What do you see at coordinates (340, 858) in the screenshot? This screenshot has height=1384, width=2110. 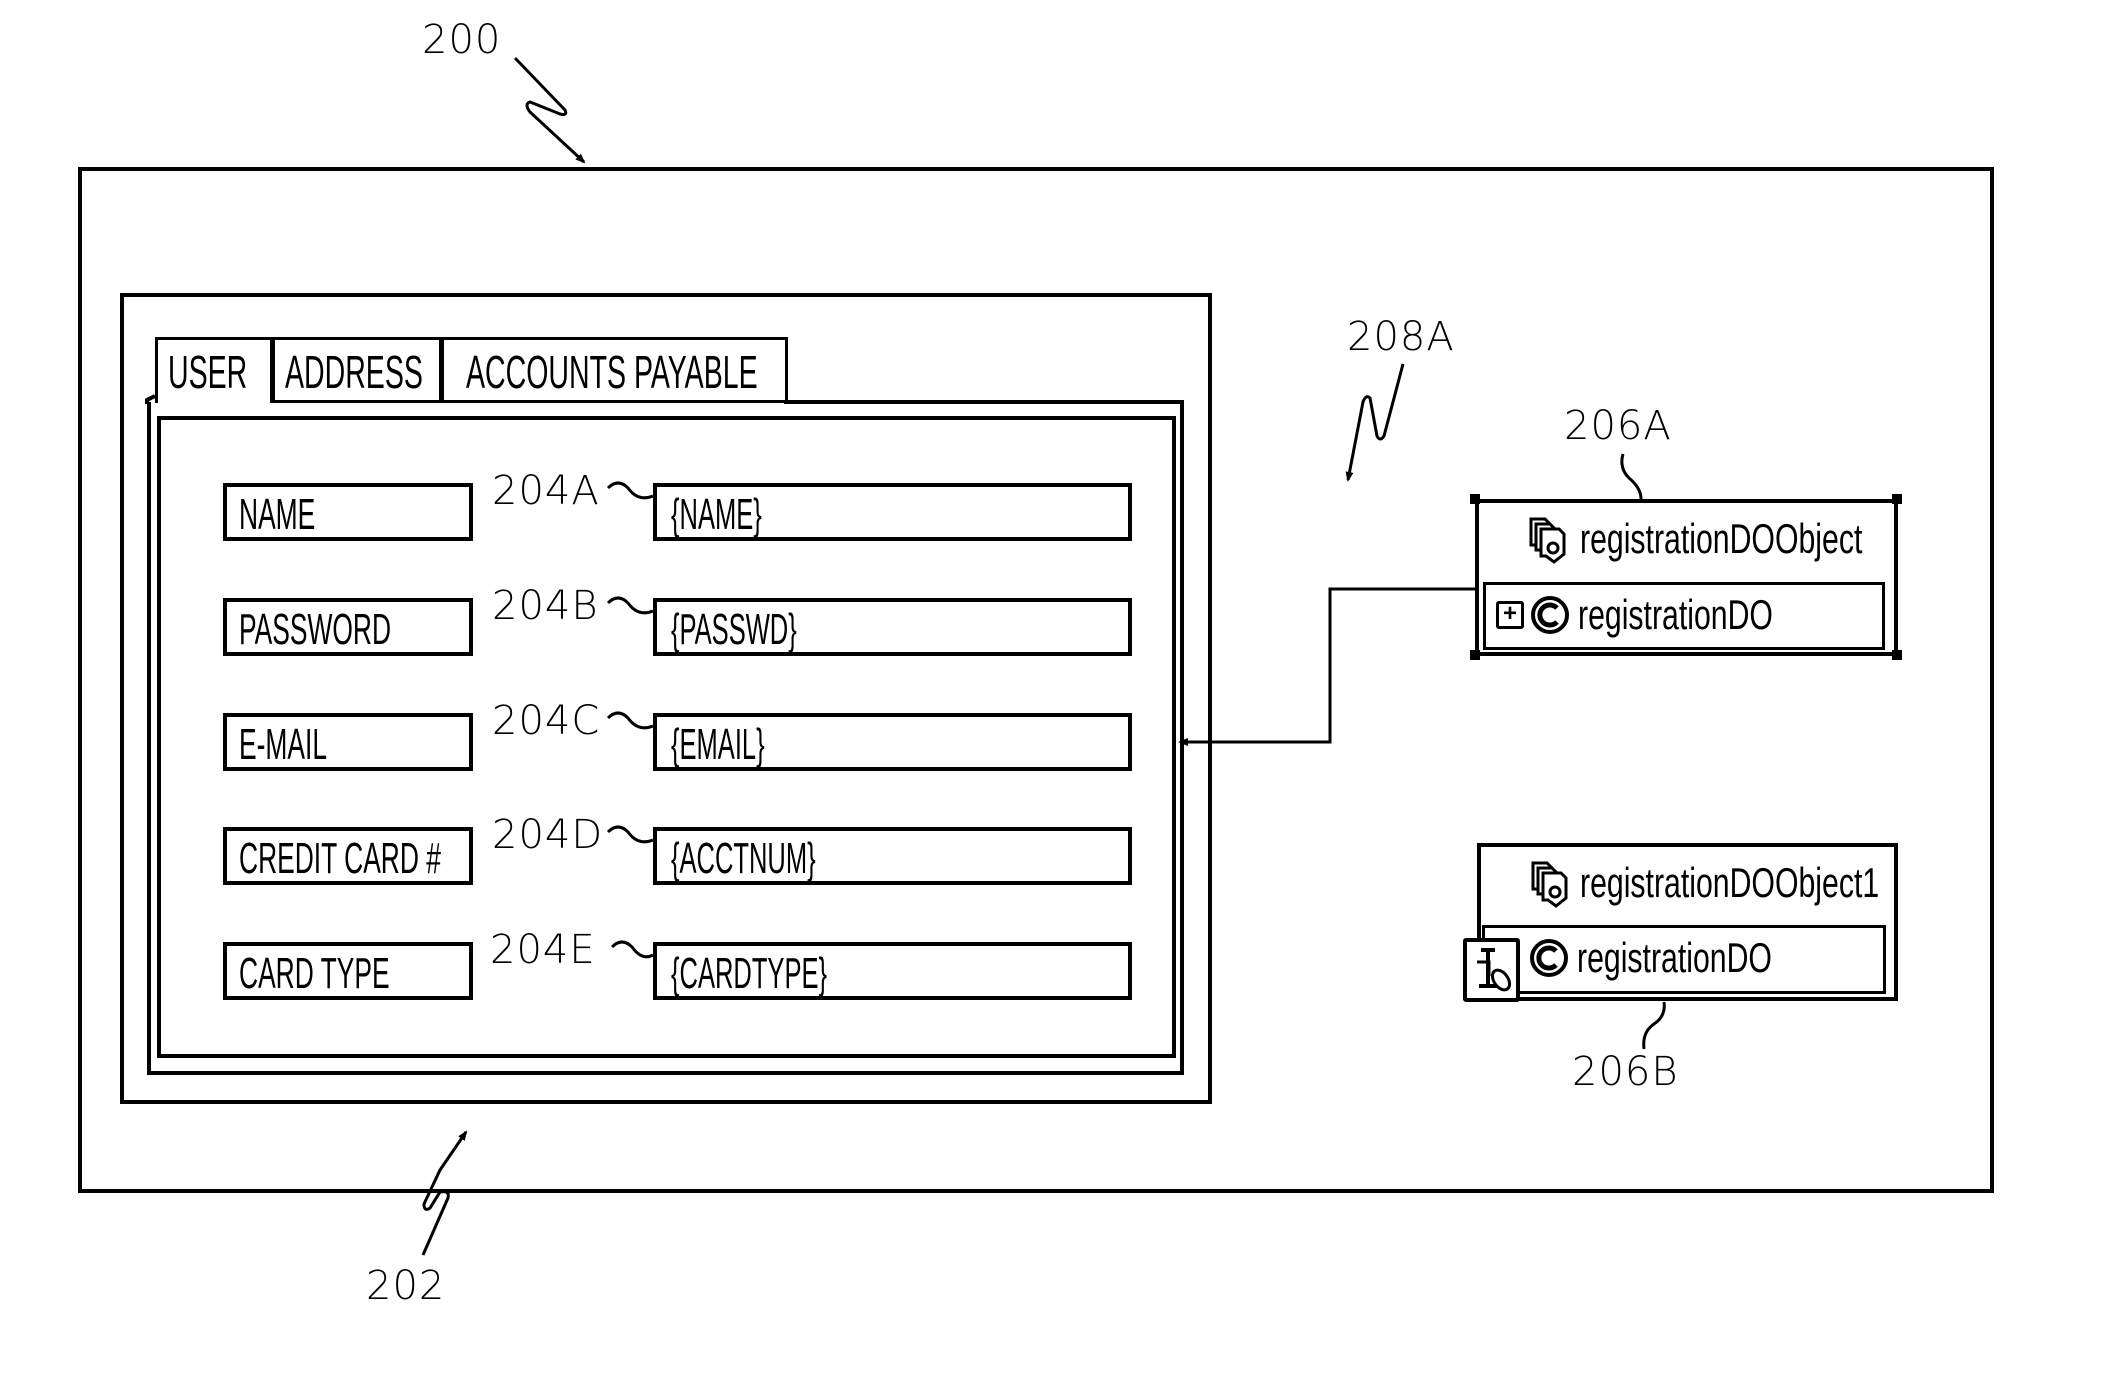 I see `label-text: CREDIT CARD #` at bounding box center [340, 858].